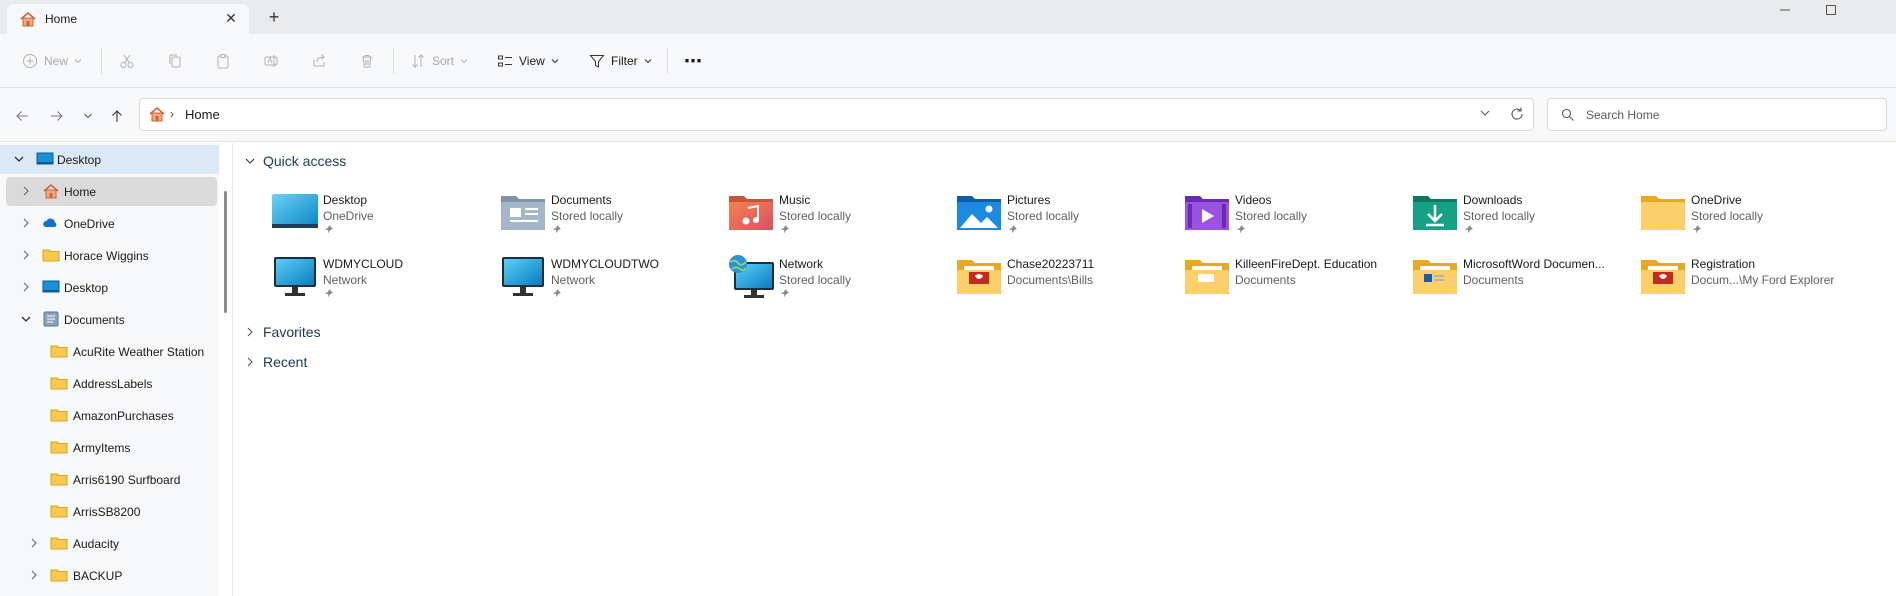  I want to click on item-name: Videos, so click(1253, 200).